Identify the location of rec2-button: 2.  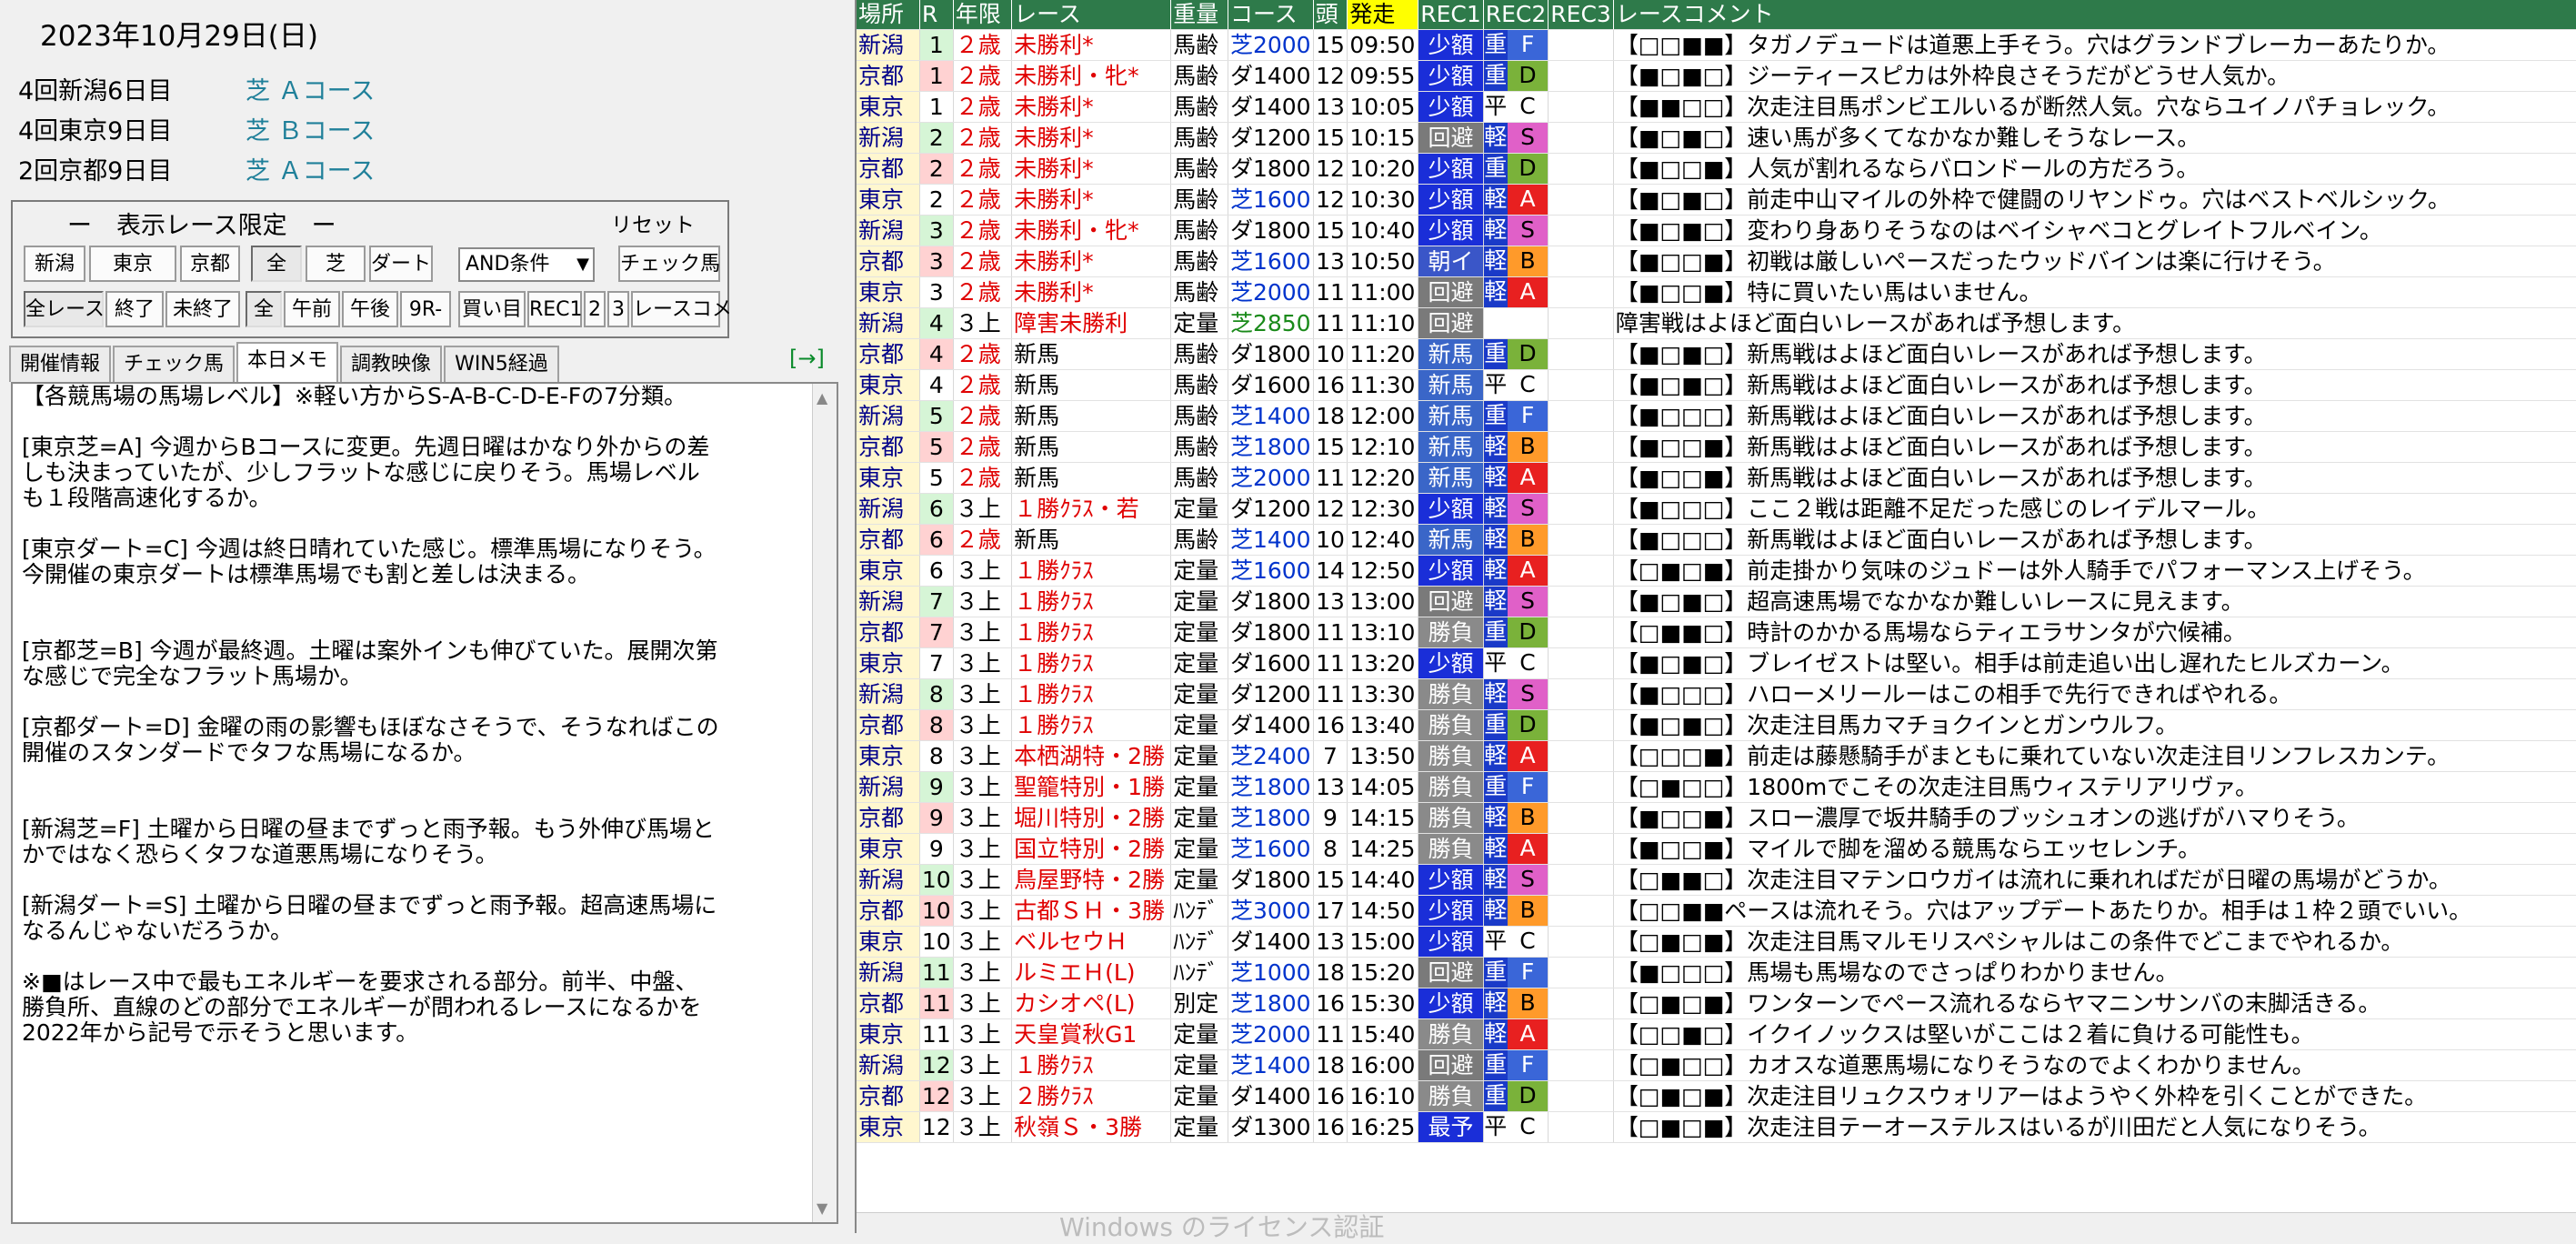
(595, 309).